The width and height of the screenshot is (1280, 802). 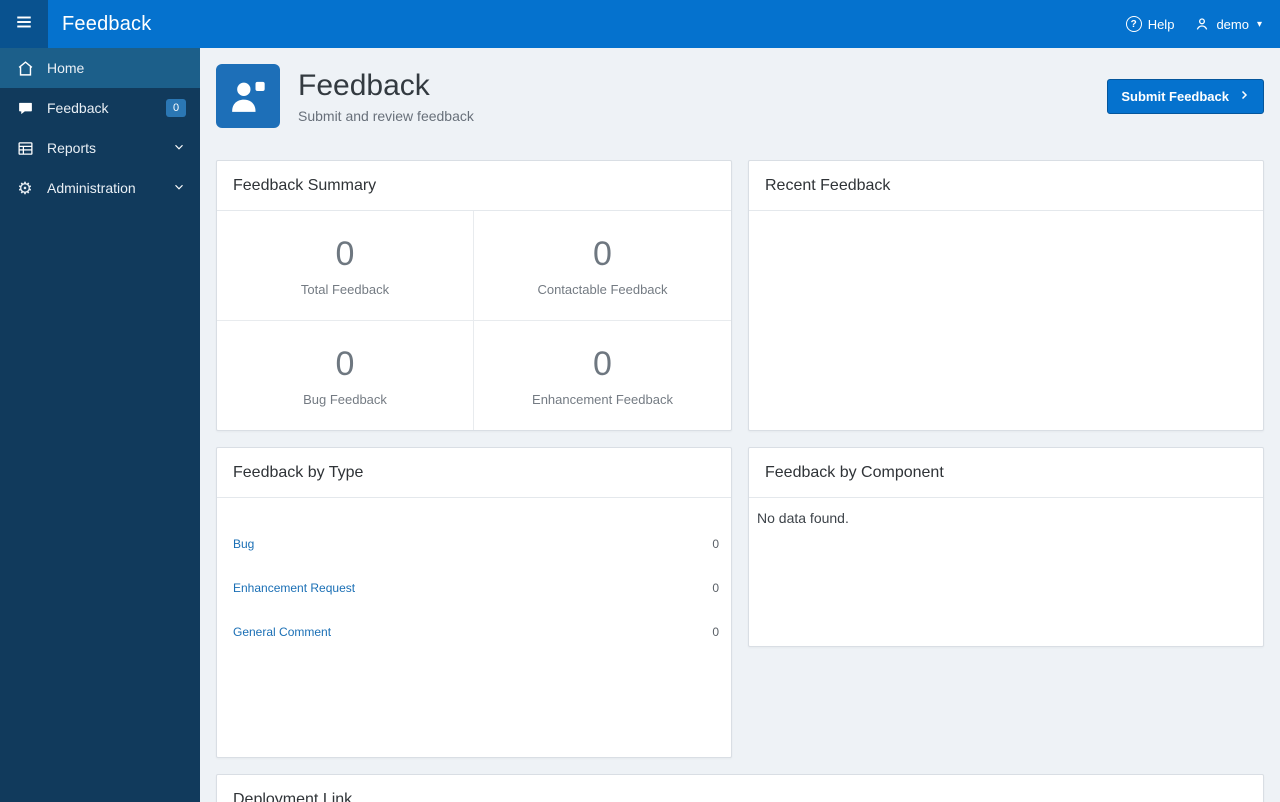 I want to click on hamburger-icon, so click(x=24, y=24).